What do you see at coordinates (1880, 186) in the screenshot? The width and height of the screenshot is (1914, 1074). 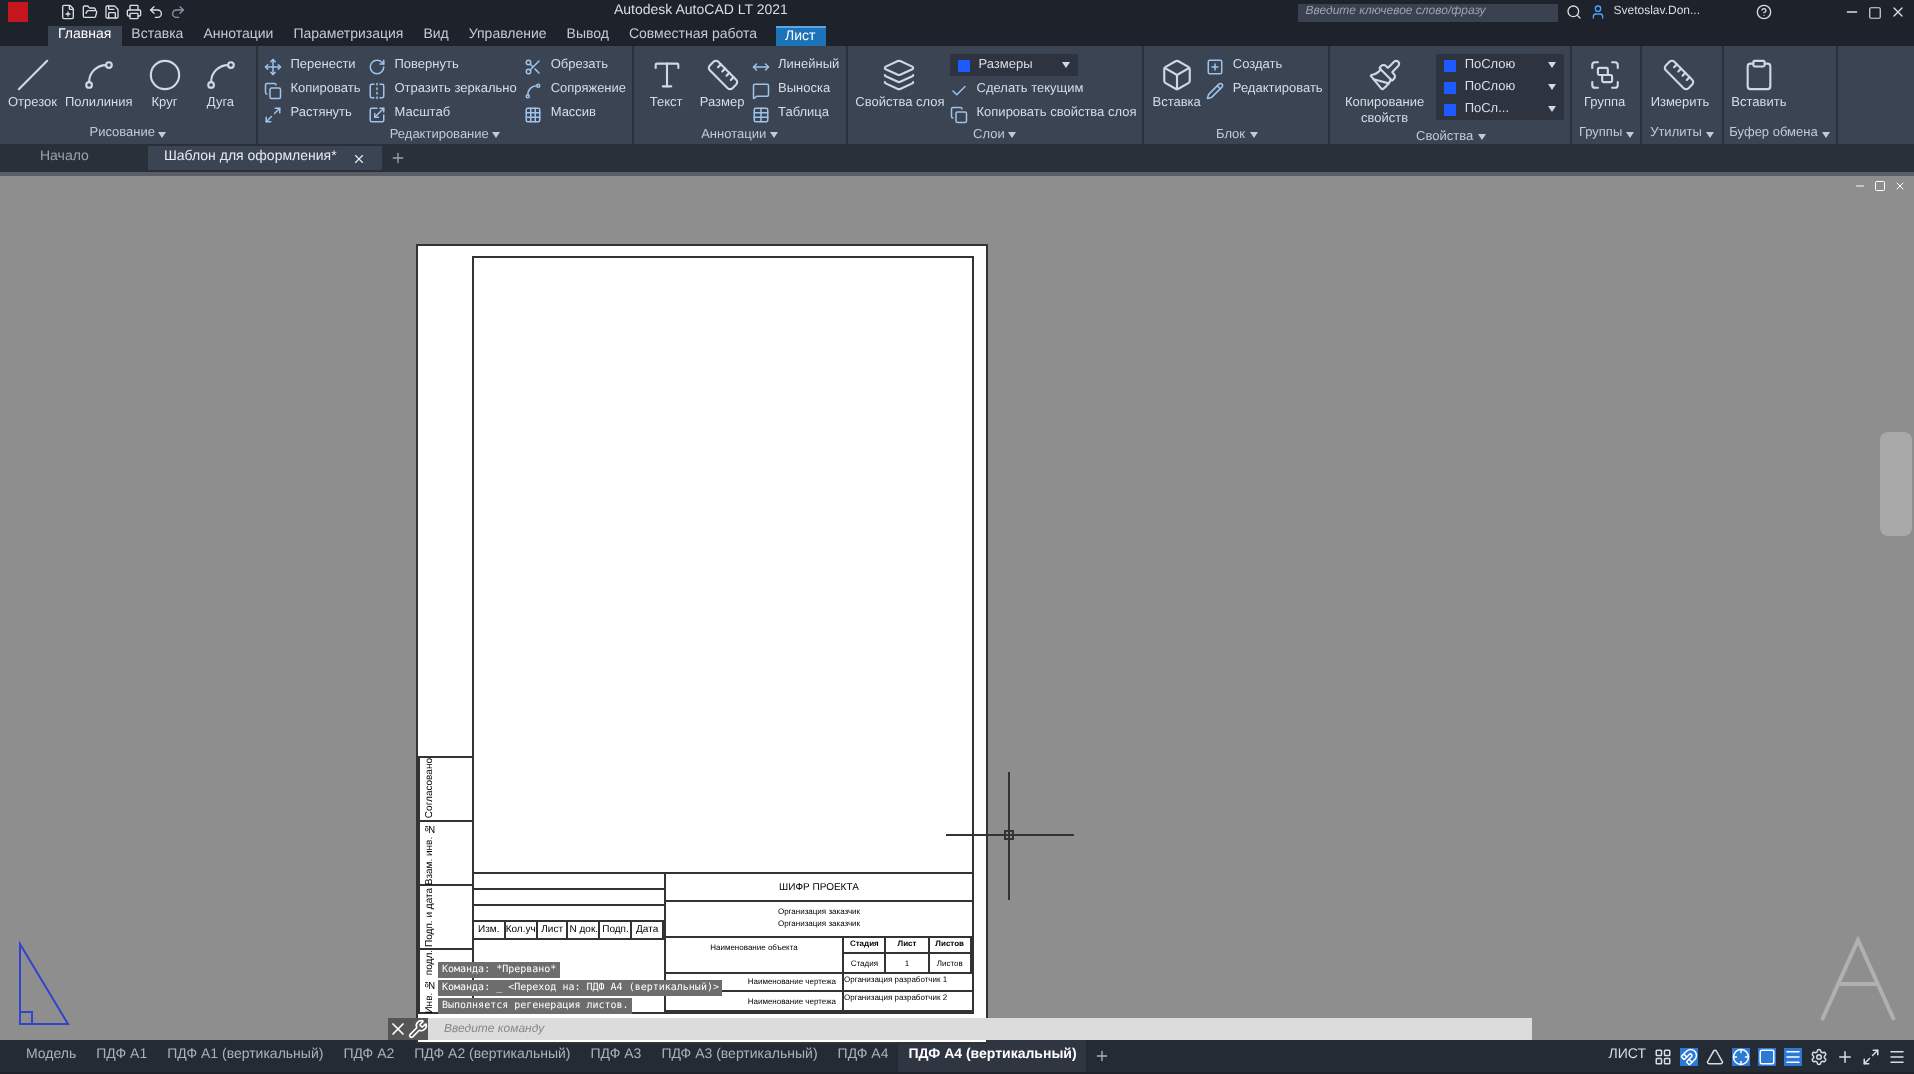 I see `restore-icon` at bounding box center [1880, 186].